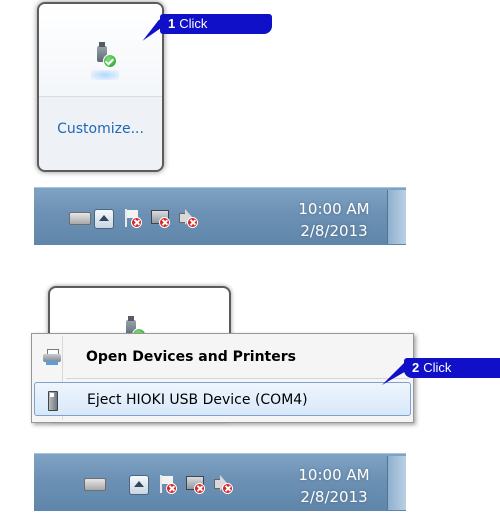 The image size is (500, 519). I want to click on usb-device-tray-icon, so click(105, 61).